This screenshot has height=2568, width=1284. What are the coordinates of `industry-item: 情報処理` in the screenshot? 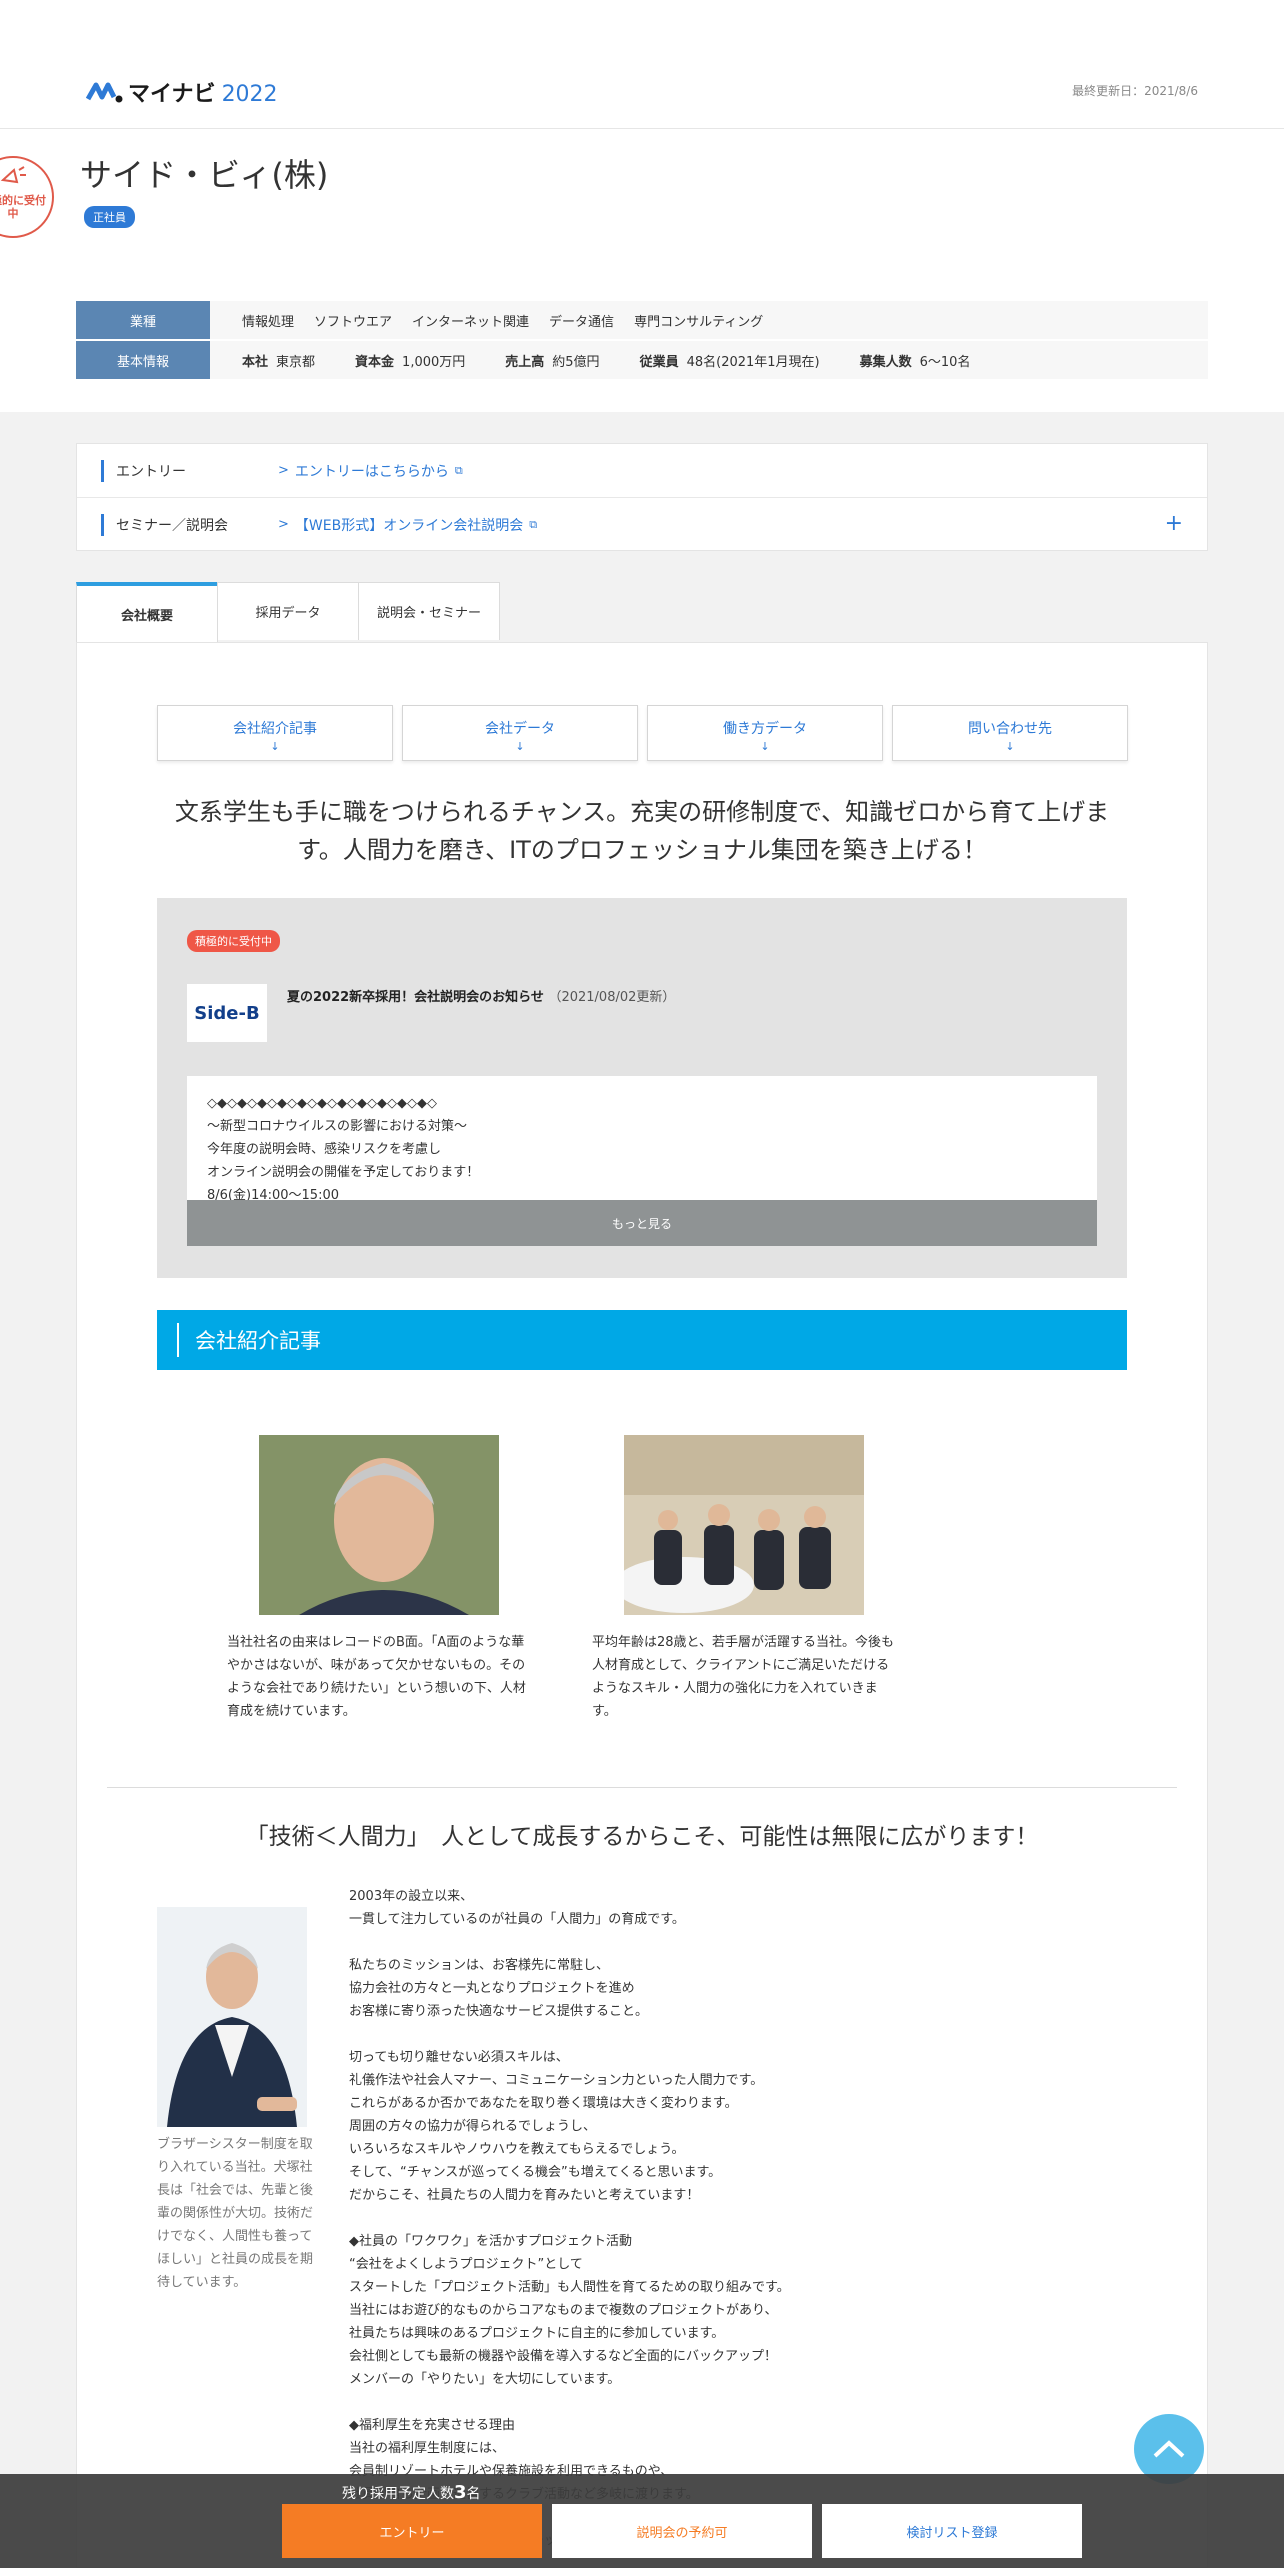 It's located at (268, 322).